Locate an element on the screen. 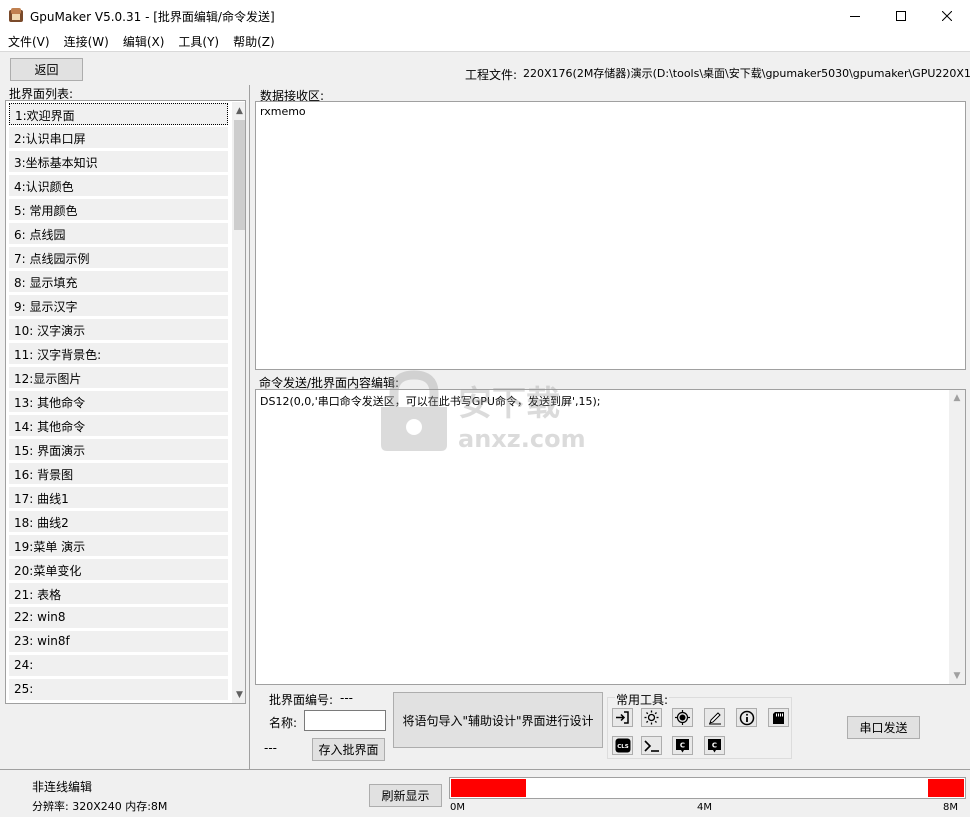  list-item: 7: 点线园示例 is located at coordinates (118, 258).